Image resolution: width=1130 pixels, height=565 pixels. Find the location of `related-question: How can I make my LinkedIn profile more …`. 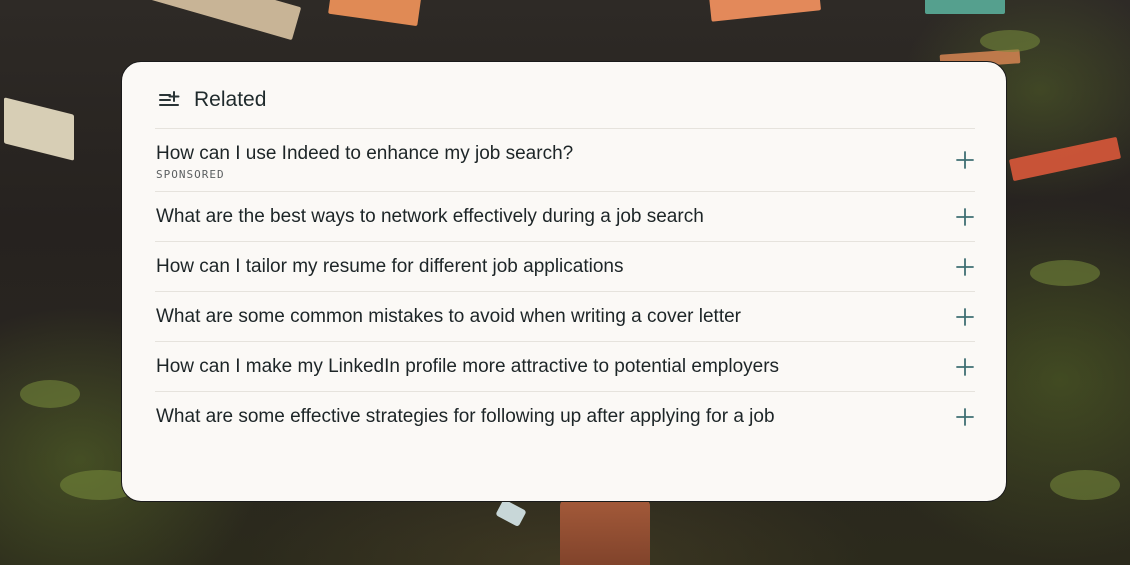

related-question: How can I make my LinkedIn profile more … is located at coordinates (468, 366).